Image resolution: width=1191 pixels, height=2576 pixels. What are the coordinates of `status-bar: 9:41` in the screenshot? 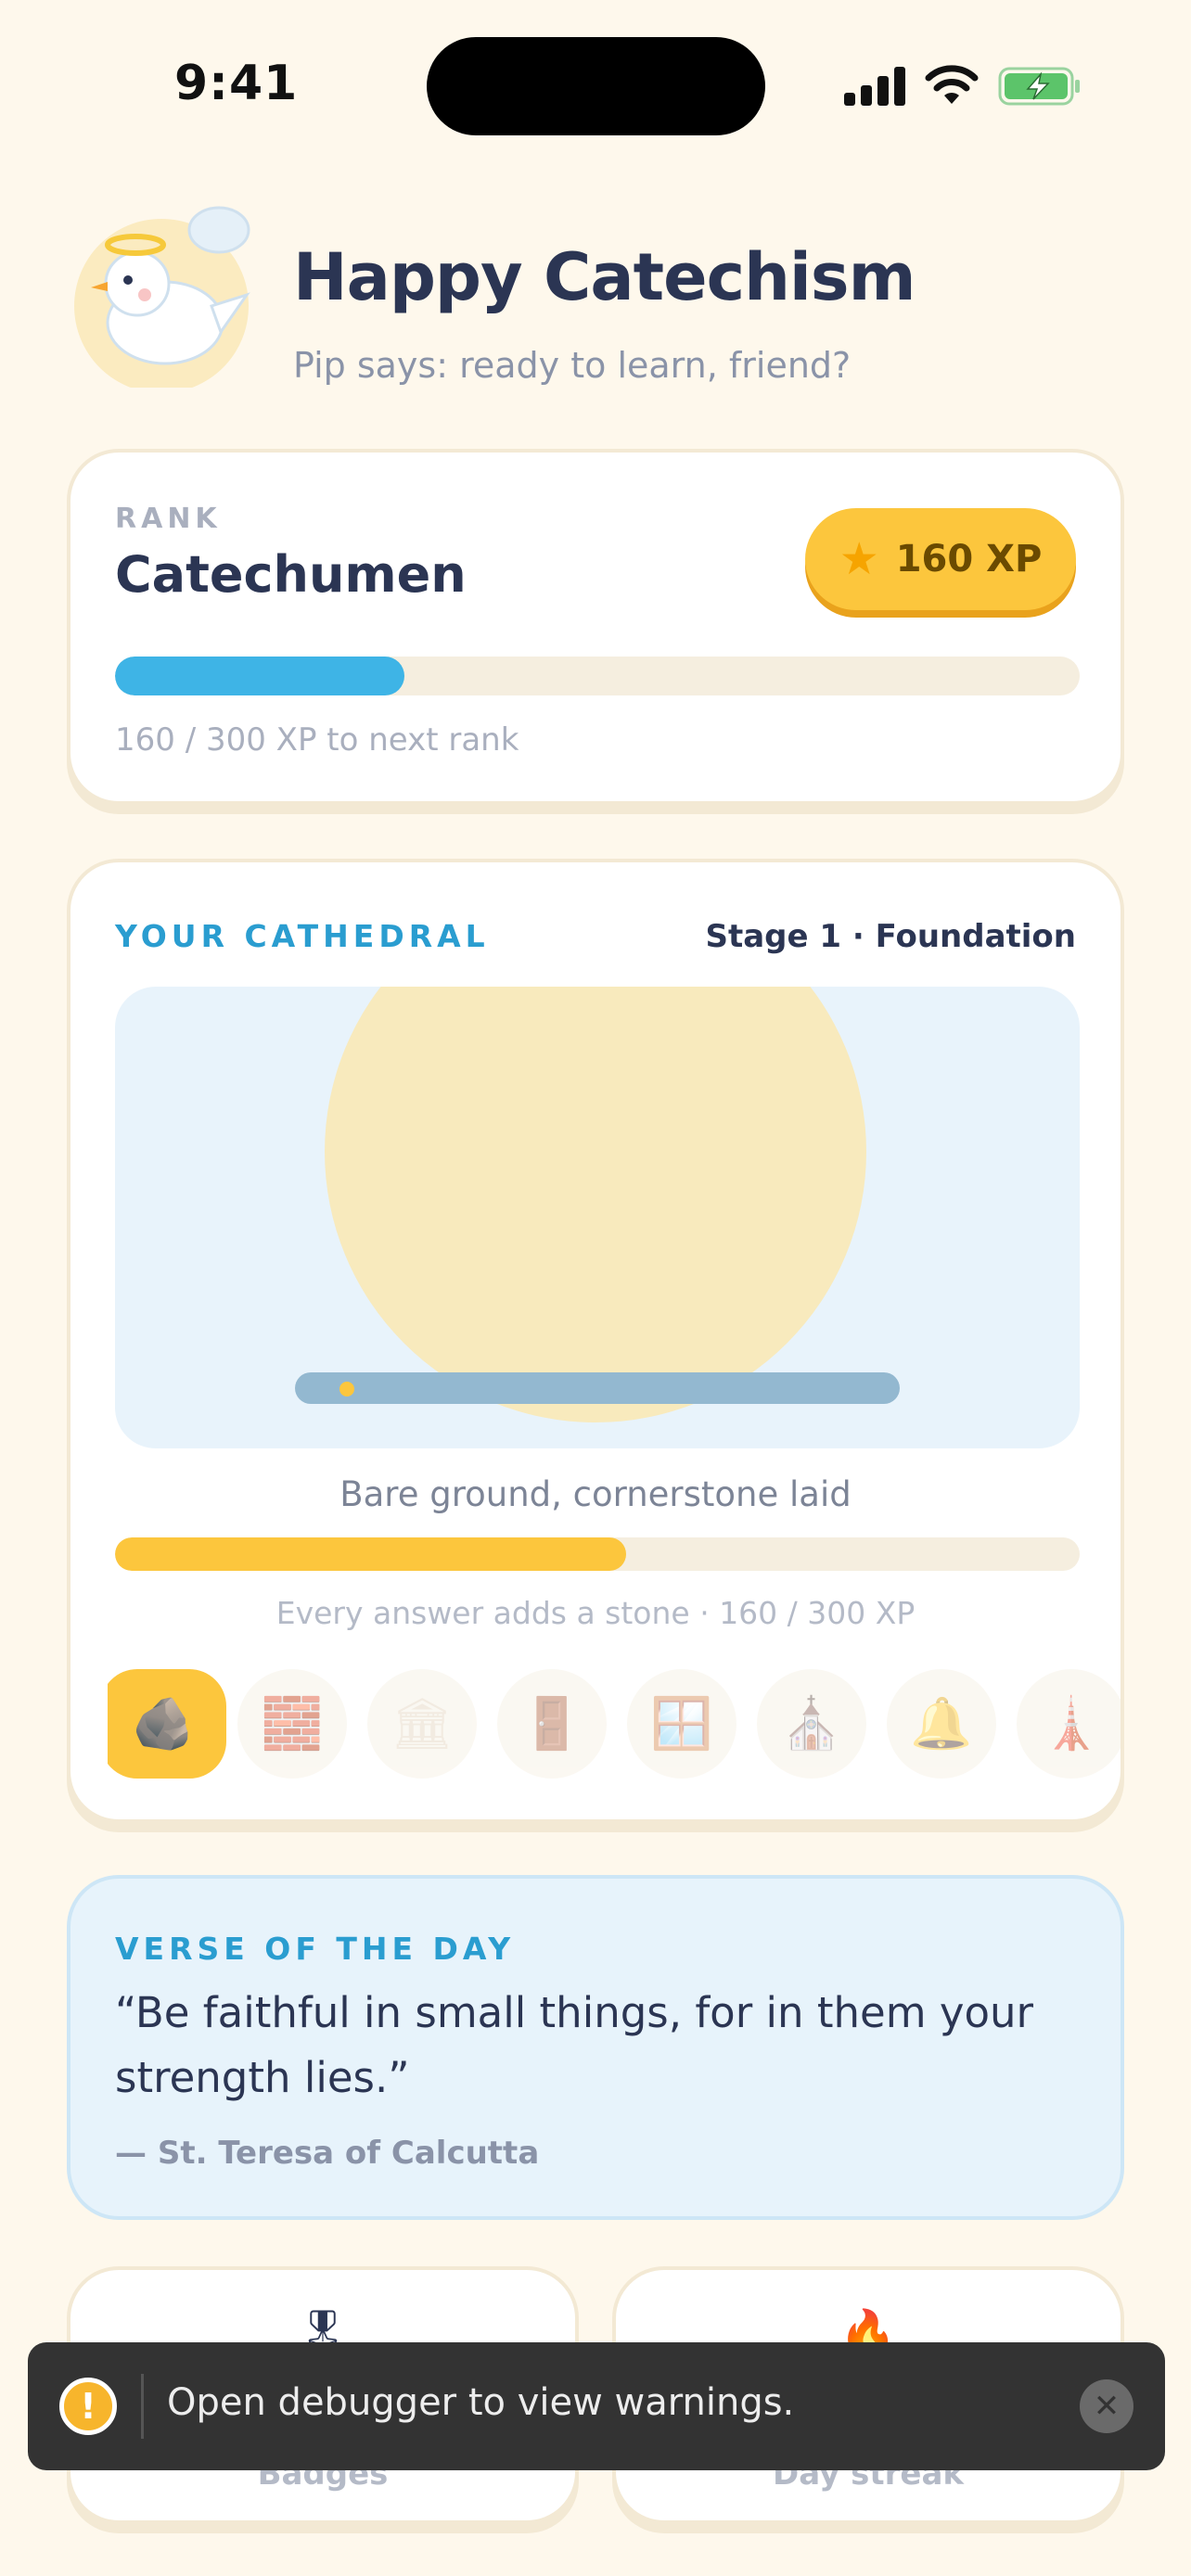 It's located at (595, 69).